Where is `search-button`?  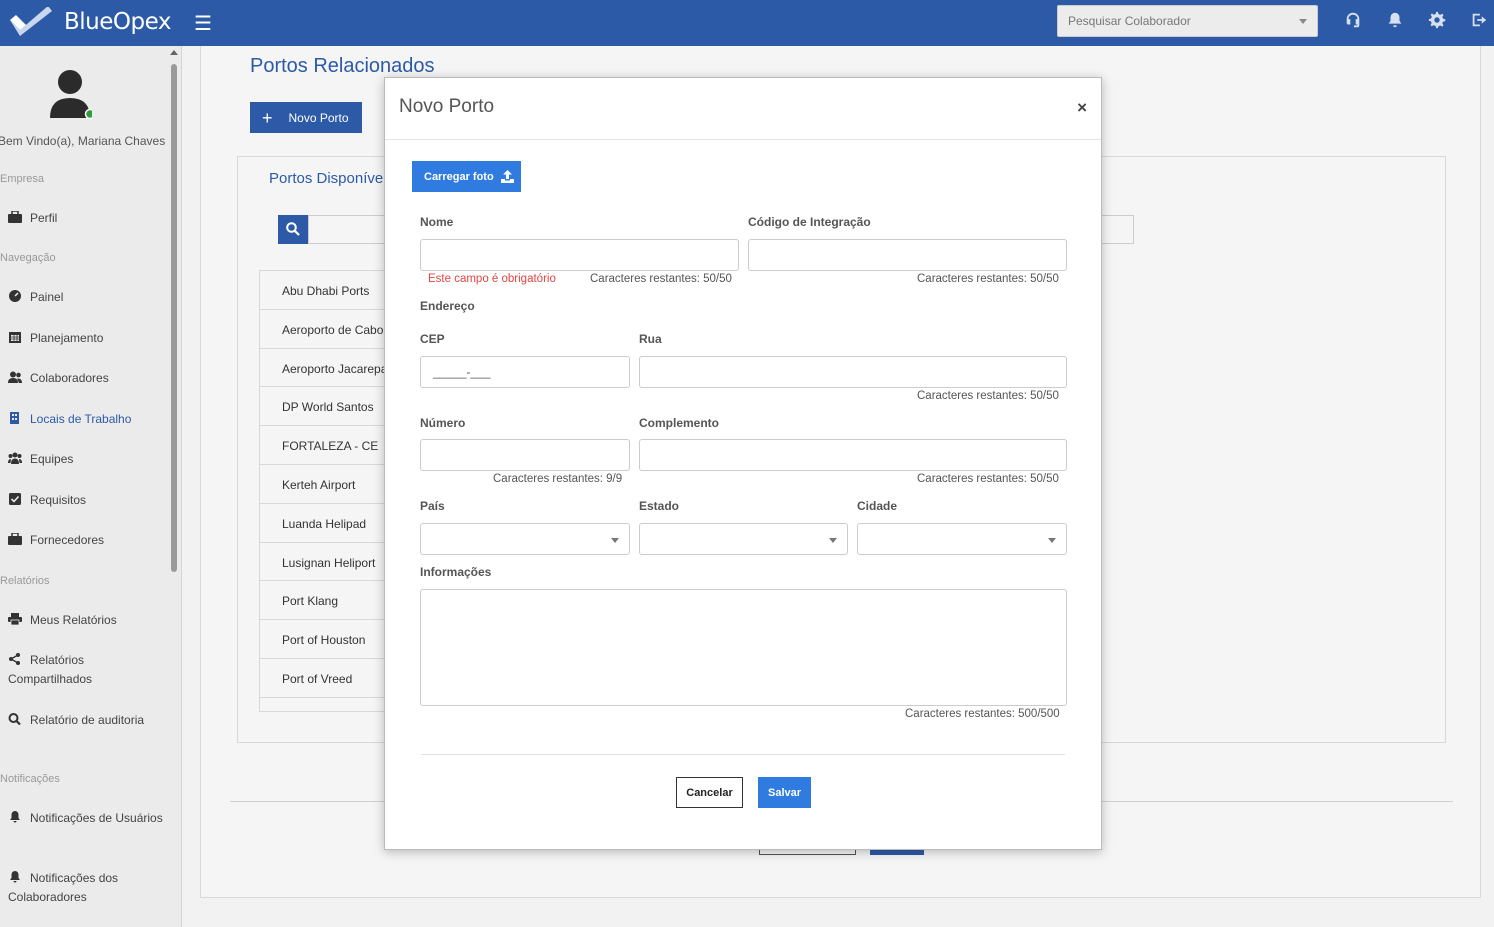
search-button is located at coordinates (293, 229).